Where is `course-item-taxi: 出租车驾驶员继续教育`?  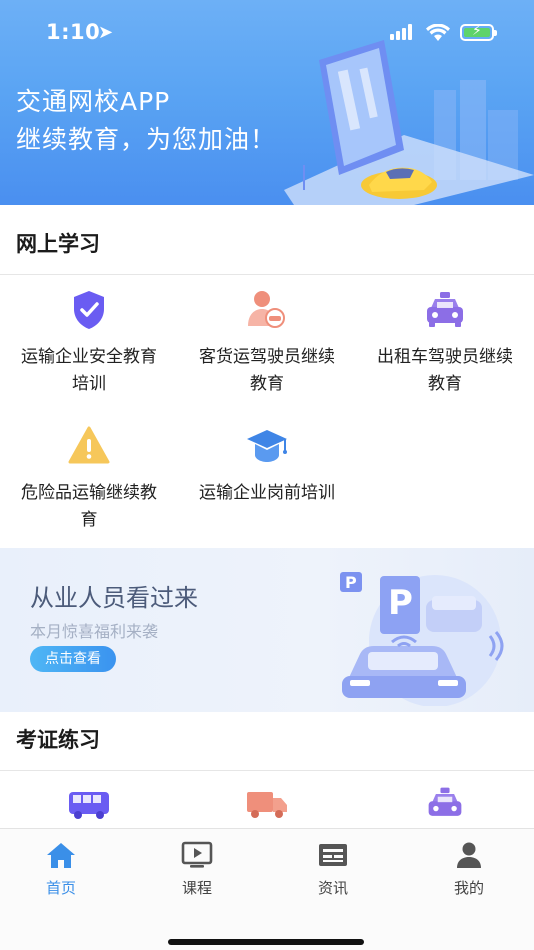 course-item-taxi: 出租车驾驶员继续教育 is located at coordinates (445, 343).